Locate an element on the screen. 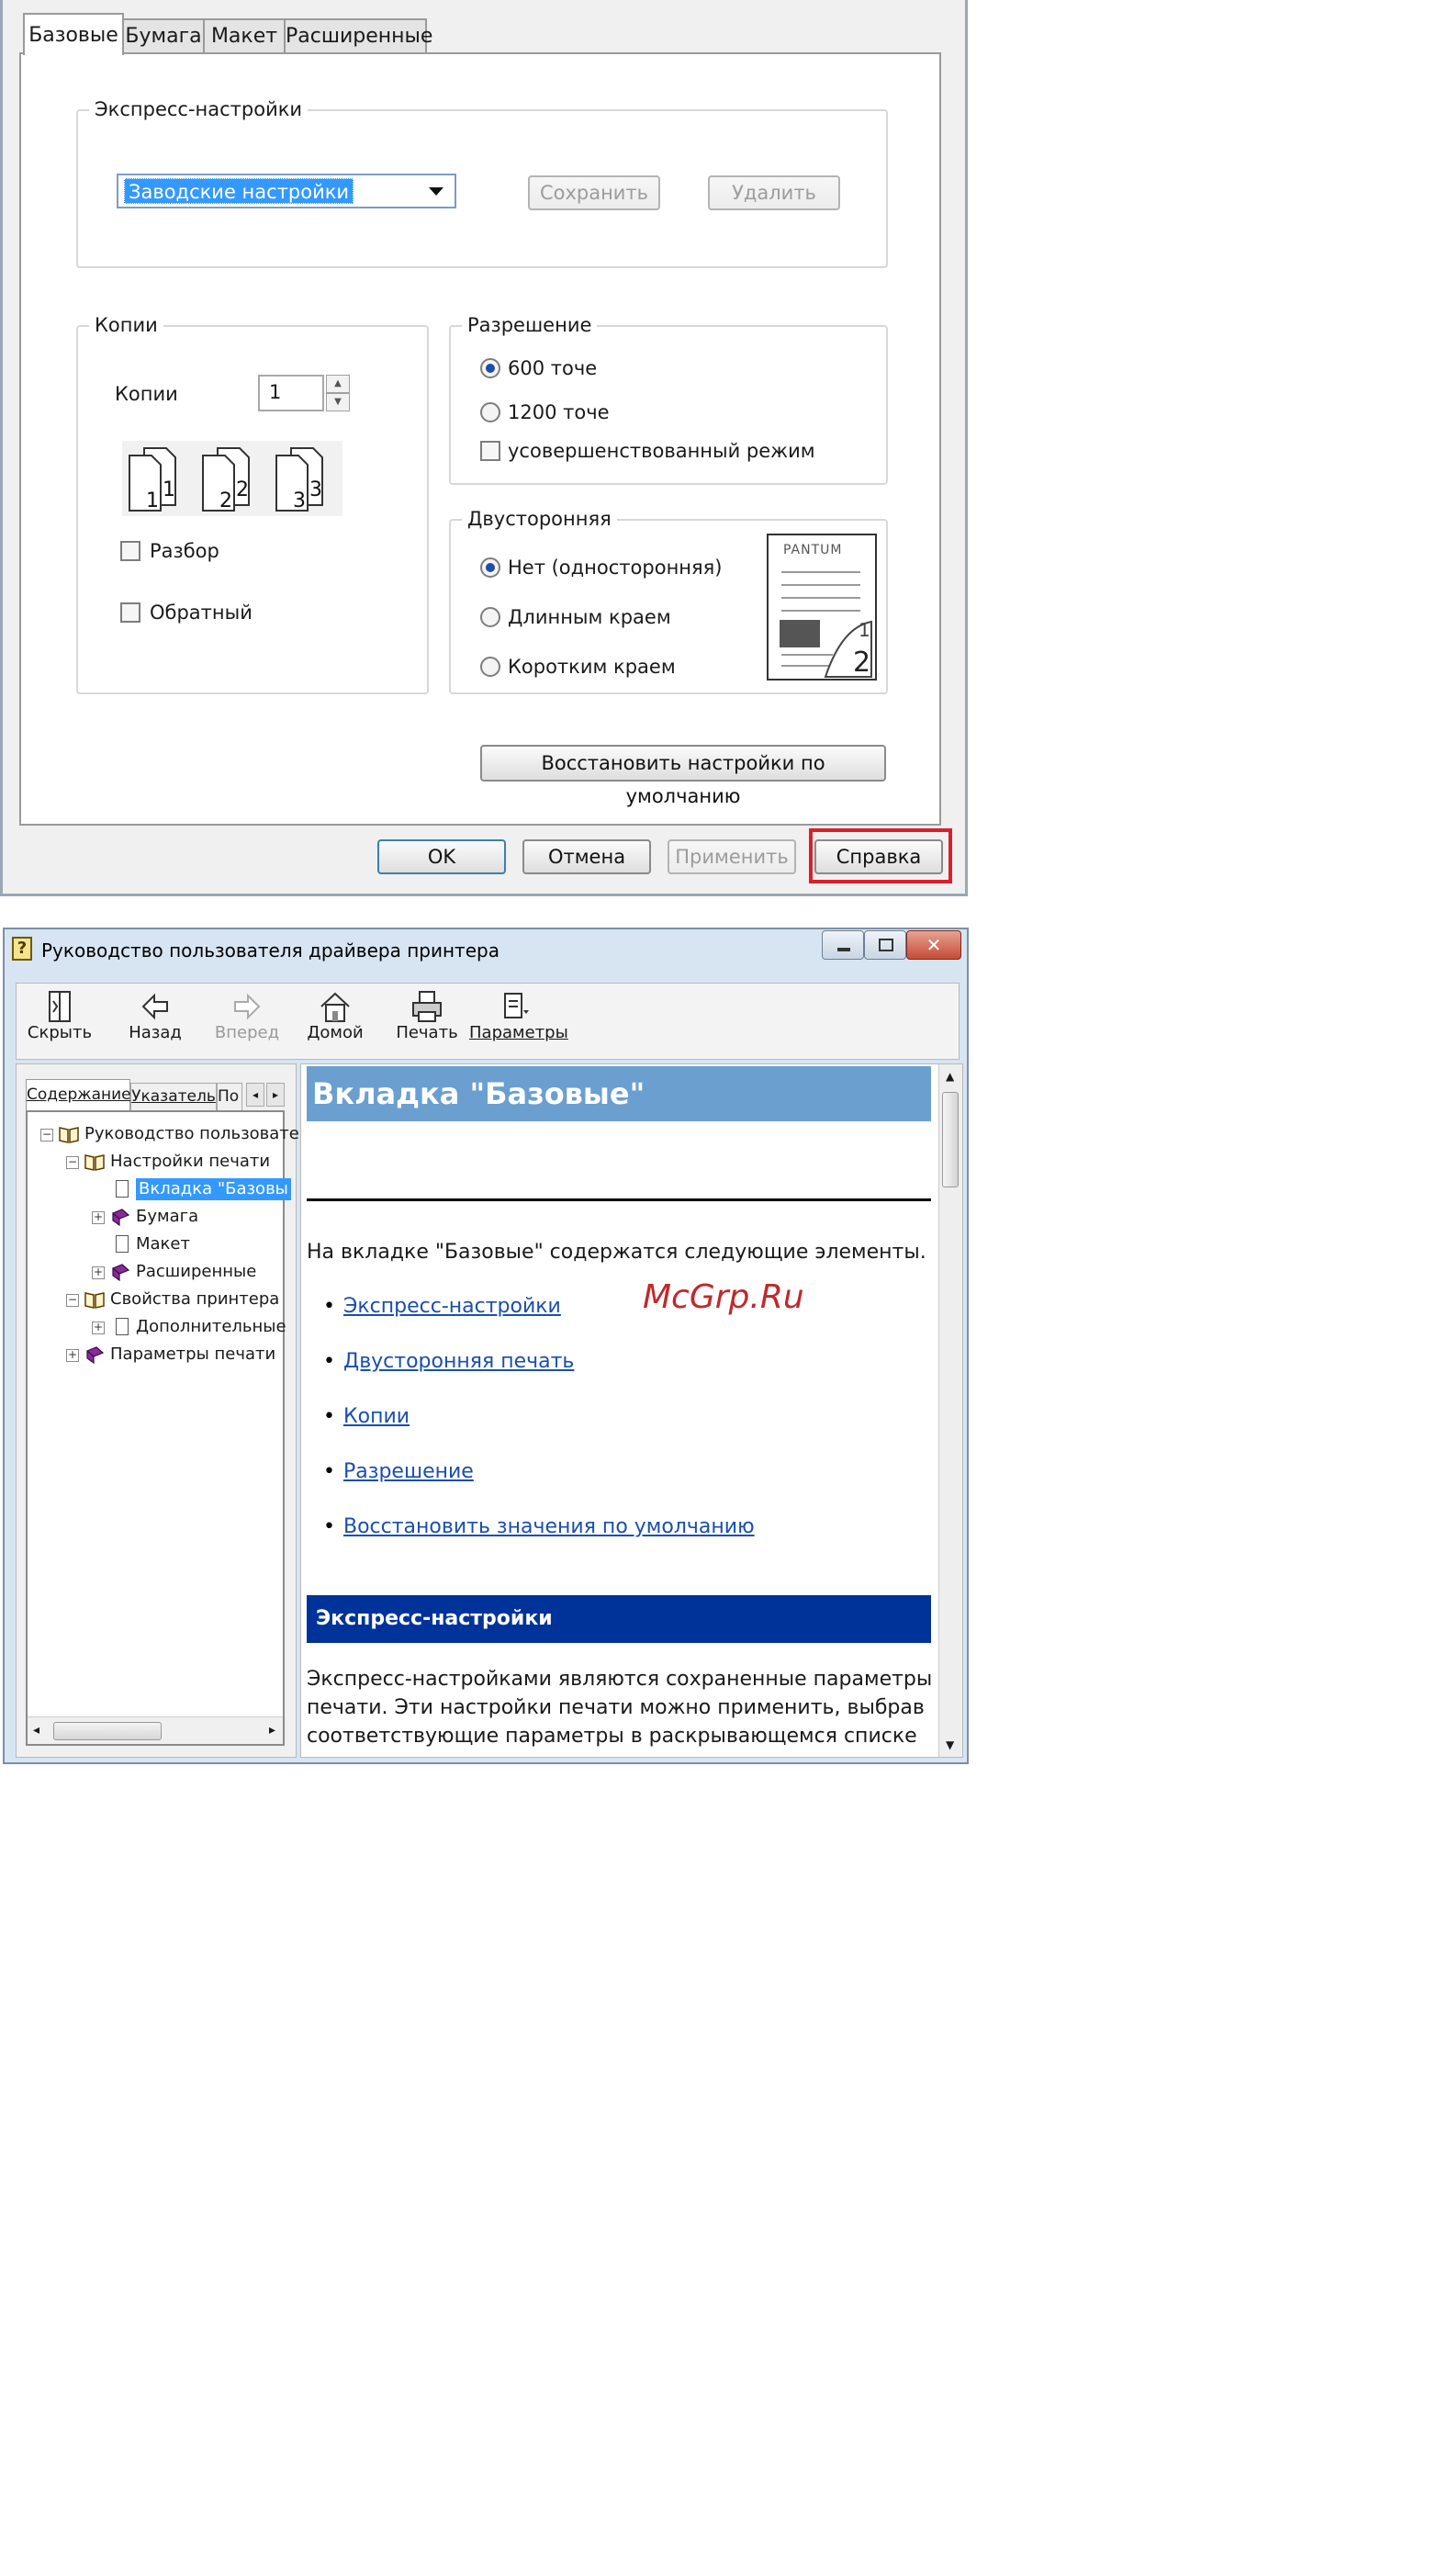  maximize-button is located at coordinates (885, 945).